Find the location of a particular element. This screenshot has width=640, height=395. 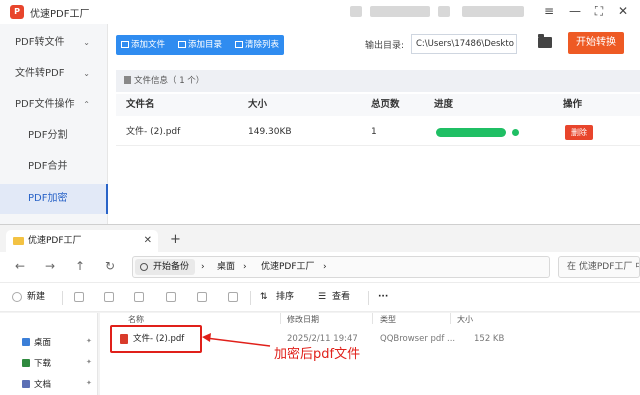

file-info-label: 文件信息（ 1 个） is located at coordinates (169, 81).